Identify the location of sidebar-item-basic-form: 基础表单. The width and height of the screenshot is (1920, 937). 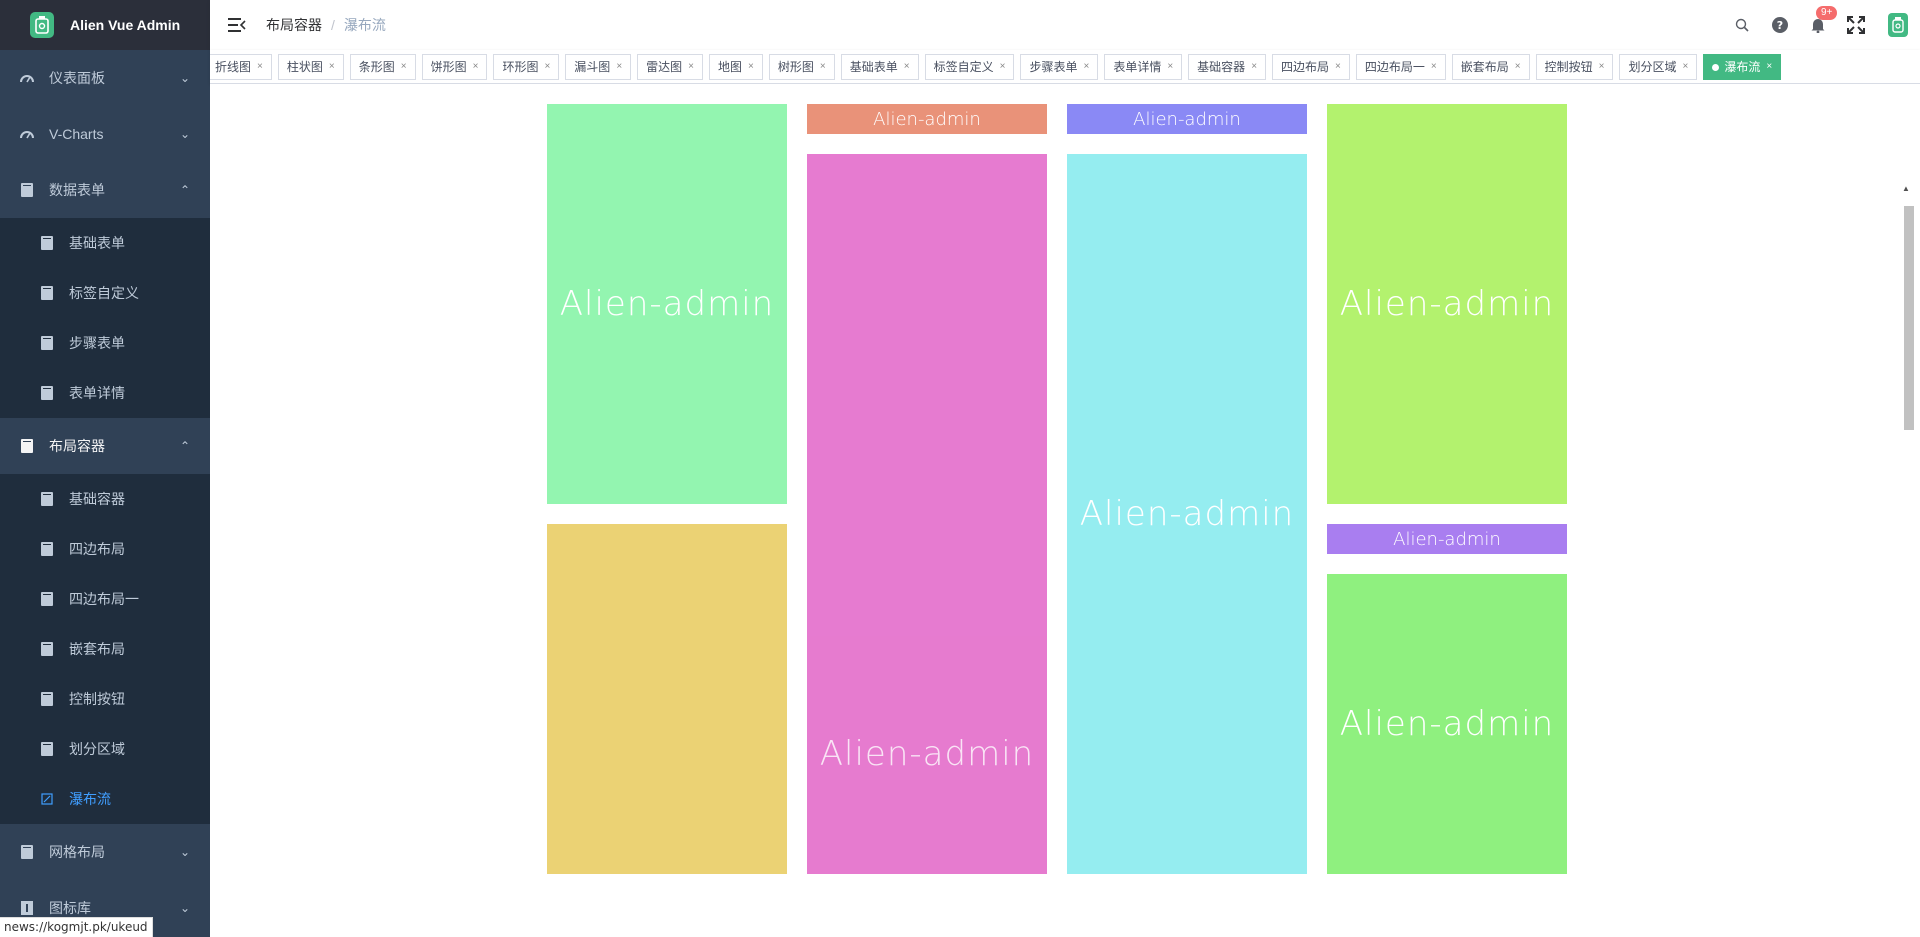
(105, 243).